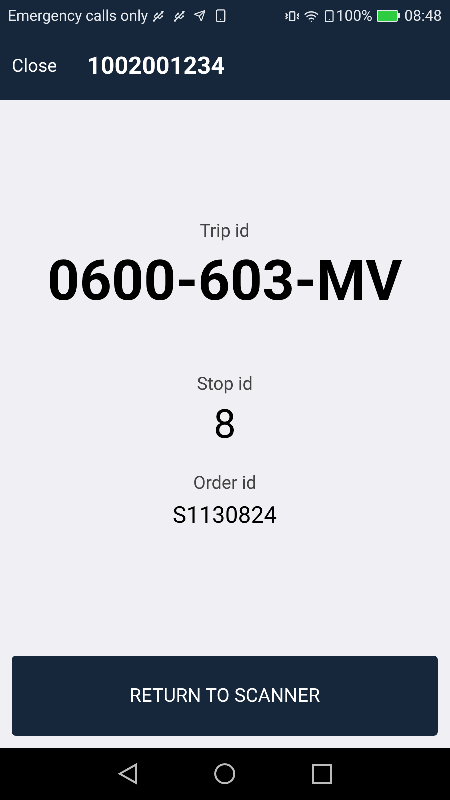  I want to click on field-value: S1130824, so click(225, 516).